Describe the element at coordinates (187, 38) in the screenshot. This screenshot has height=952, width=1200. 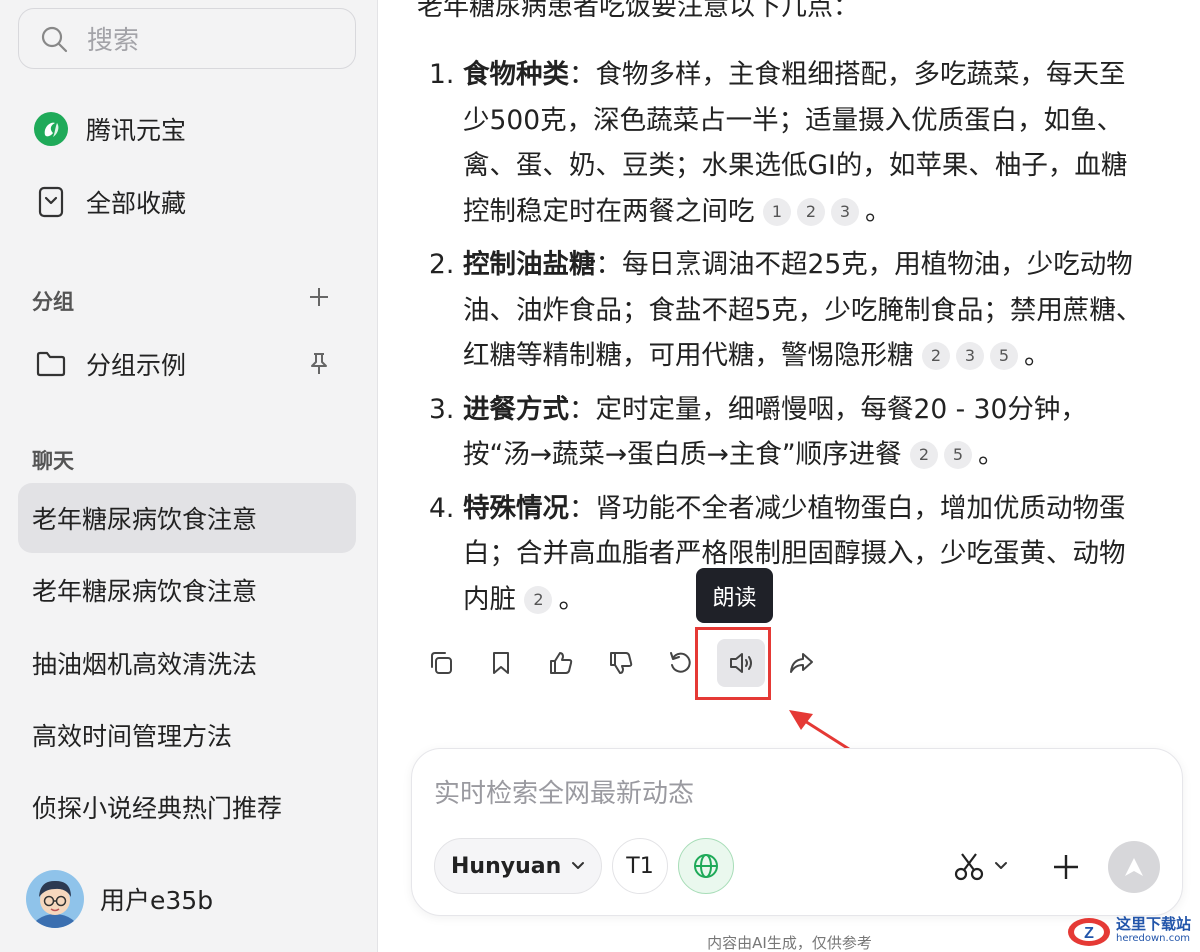
I see `search-input: 搜索` at that location.